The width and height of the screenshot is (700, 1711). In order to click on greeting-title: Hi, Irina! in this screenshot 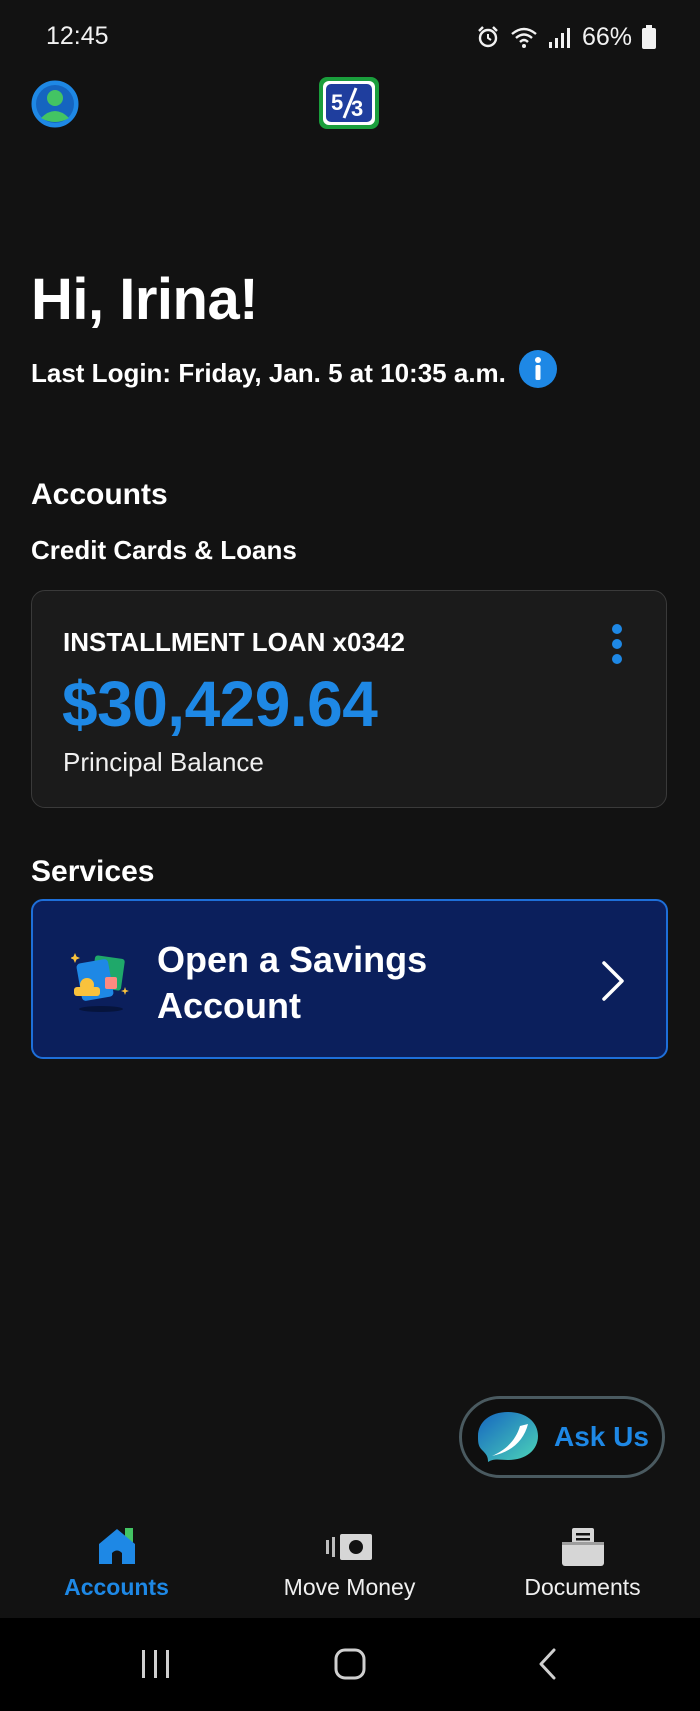, I will do `click(145, 299)`.